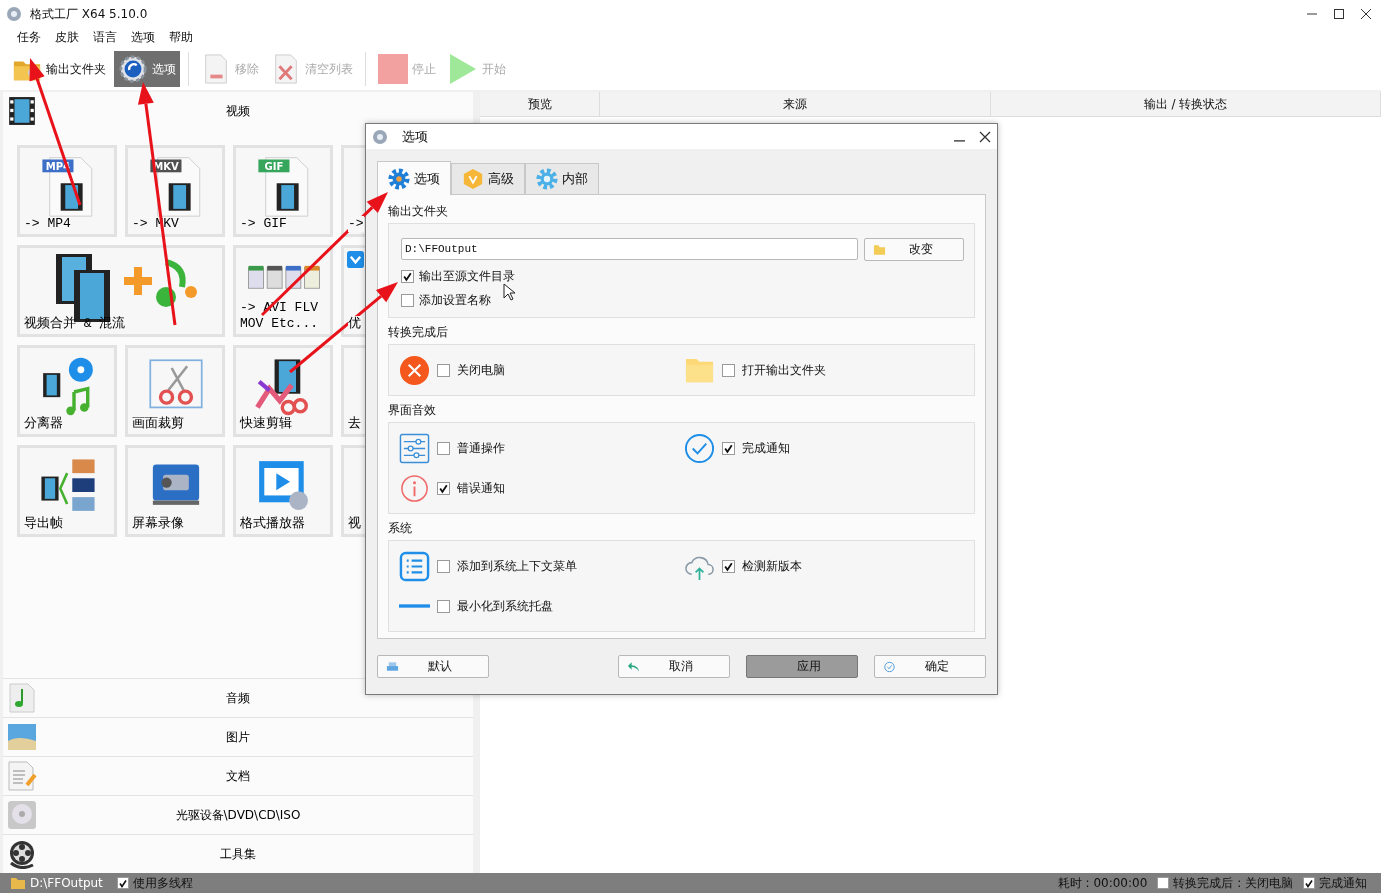 The width and height of the screenshot is (1381, 893). What do you see at coordinates (283, 191) in the screenshot?
I see `tool-tile: GIF -> GIF` at bounding box center [283, 191].